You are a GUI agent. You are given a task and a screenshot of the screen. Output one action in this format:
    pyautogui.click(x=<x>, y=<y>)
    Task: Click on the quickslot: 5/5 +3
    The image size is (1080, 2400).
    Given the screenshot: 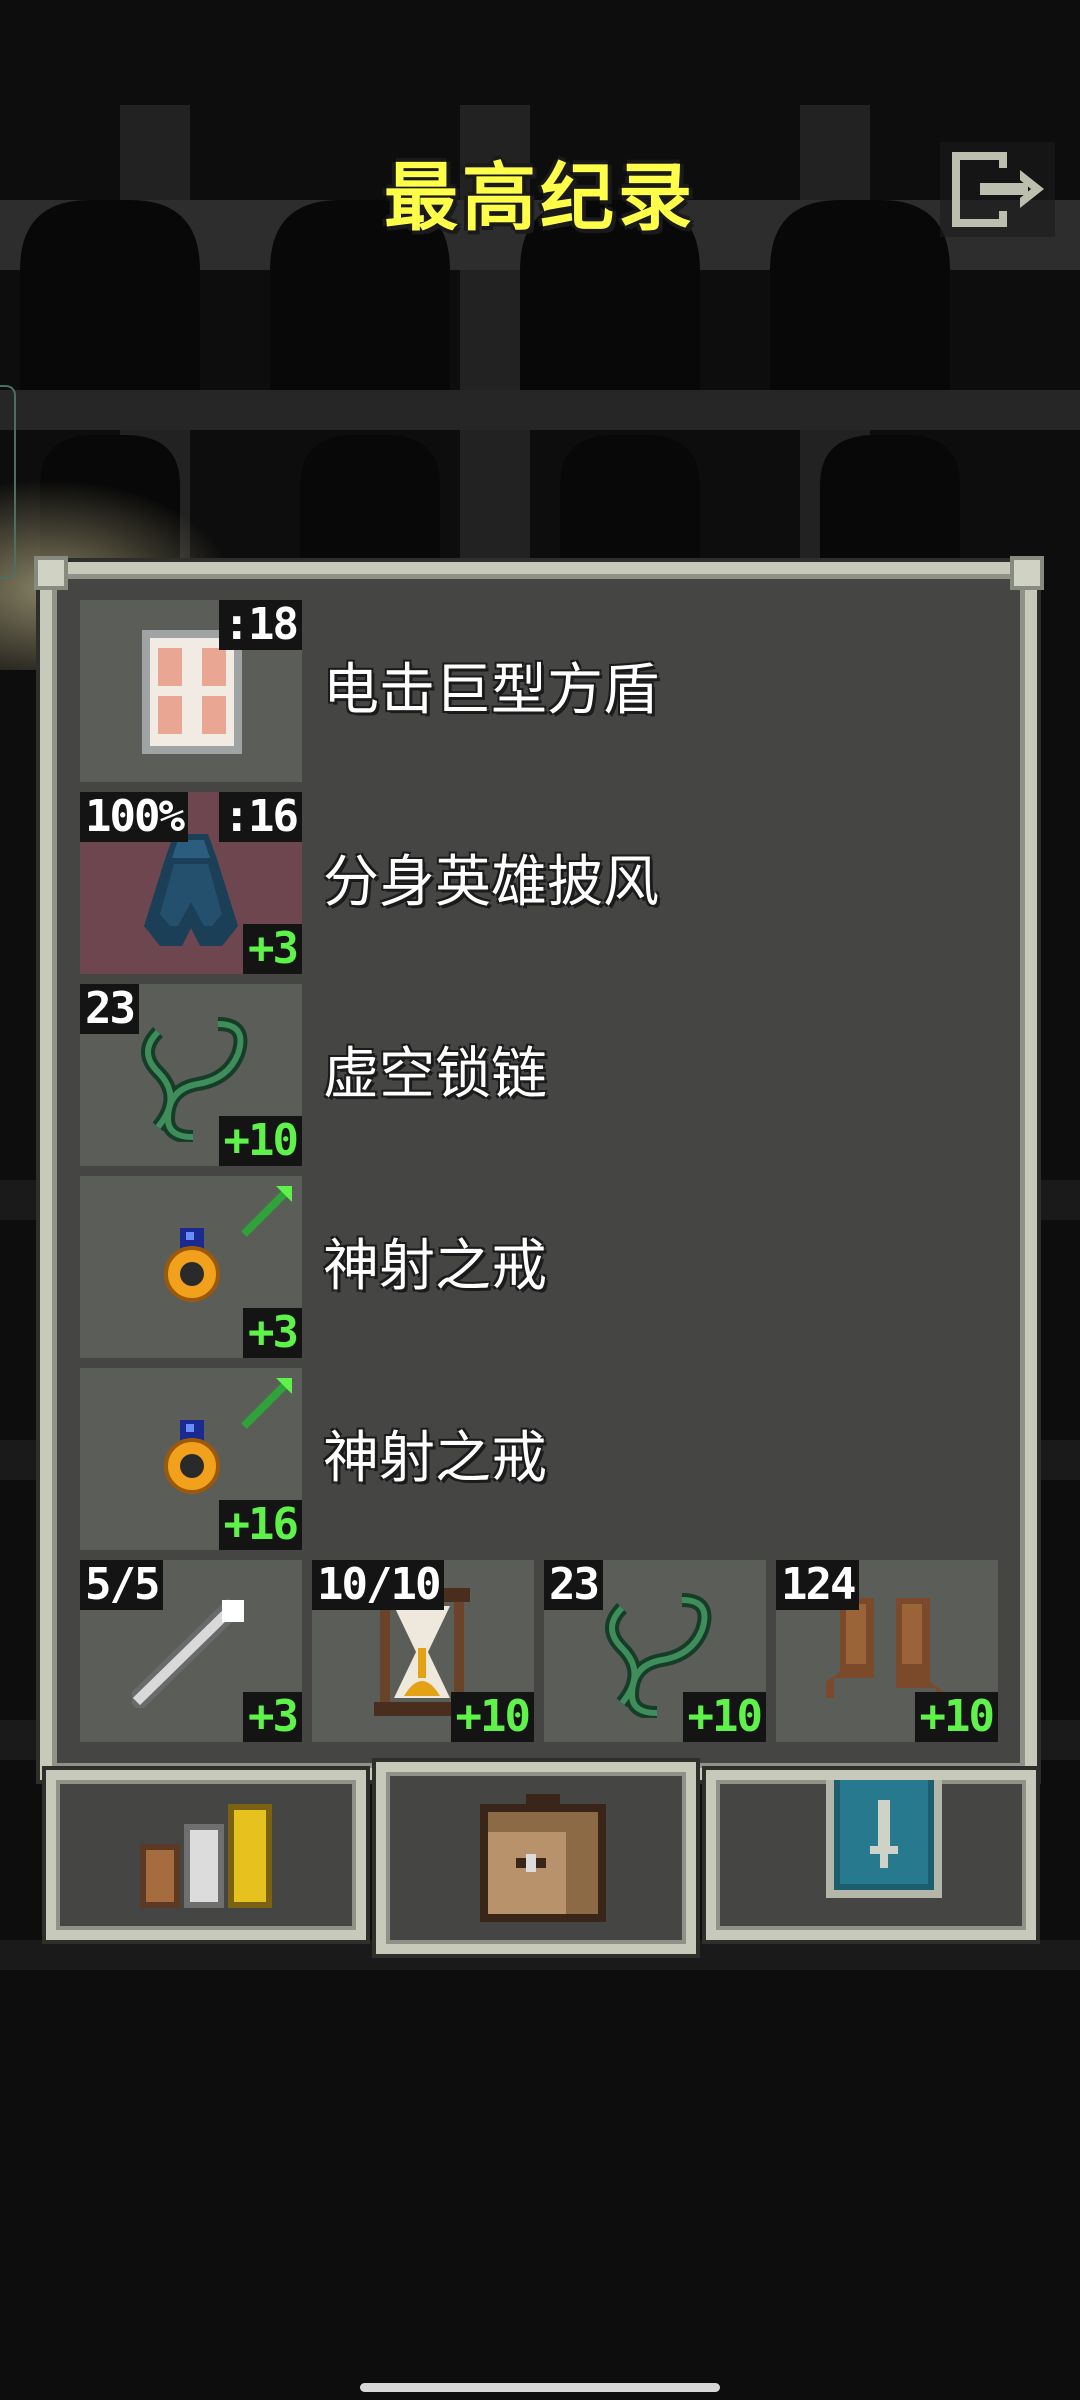 What is the action you would take?
    pyautogui.click(x=191, y=1651)
    